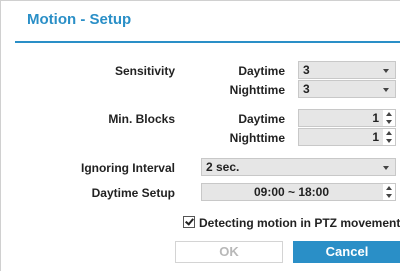 This screenshot has width=400, height=271. I want to click on daytime-setup-spinner: 09:00 ~ 18:00, so click(298, 192).